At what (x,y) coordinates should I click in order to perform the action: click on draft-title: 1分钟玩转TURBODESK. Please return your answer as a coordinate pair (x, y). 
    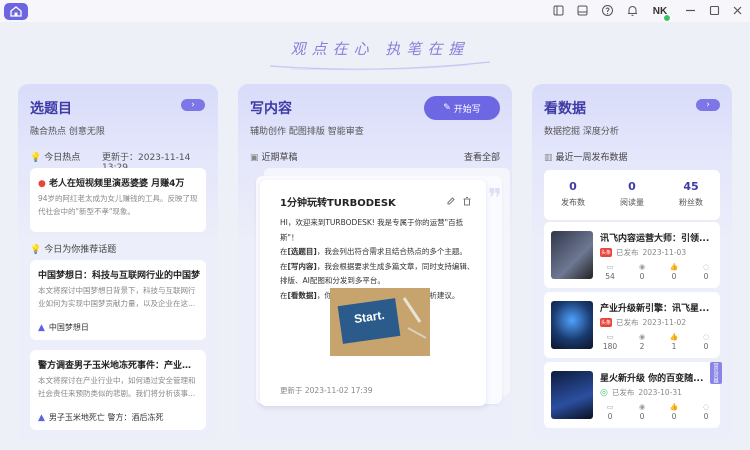
    Looking at the image, I should click on (338, 203).